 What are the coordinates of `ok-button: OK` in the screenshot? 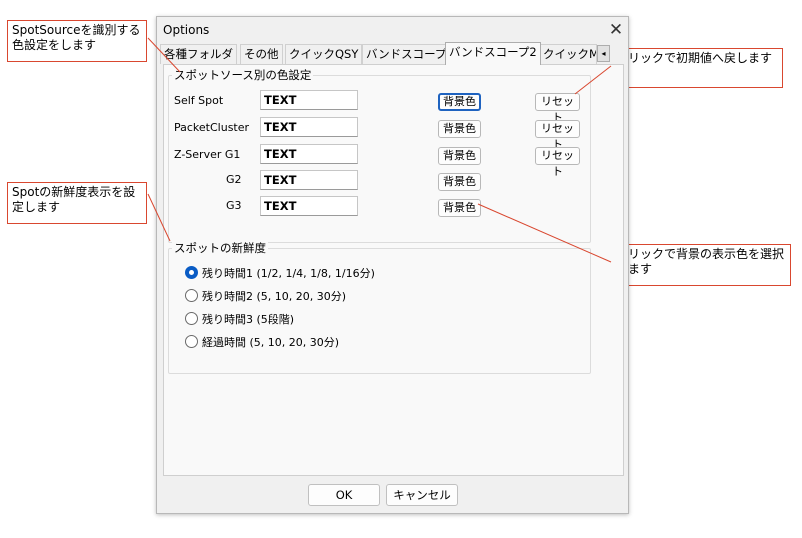 It's located at (344, 495).